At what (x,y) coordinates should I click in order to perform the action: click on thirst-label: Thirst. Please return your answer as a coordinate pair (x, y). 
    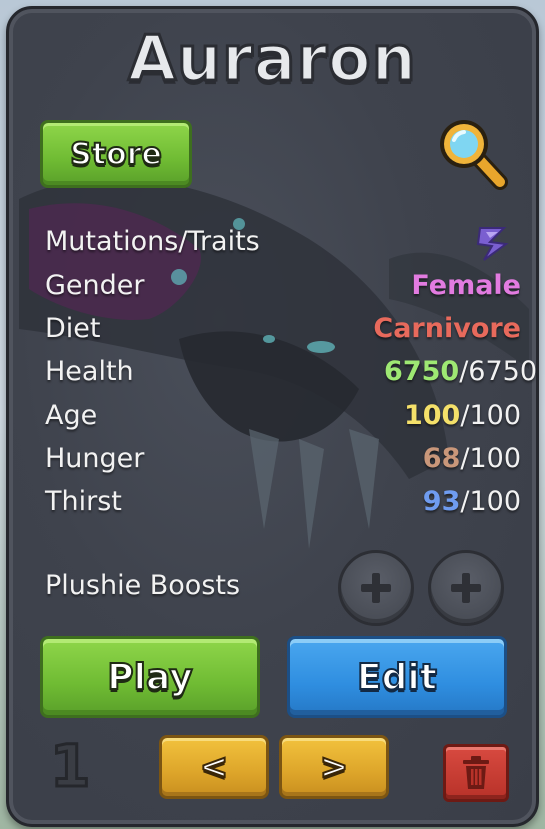
    Looking at the image, I should click on (83, 501).